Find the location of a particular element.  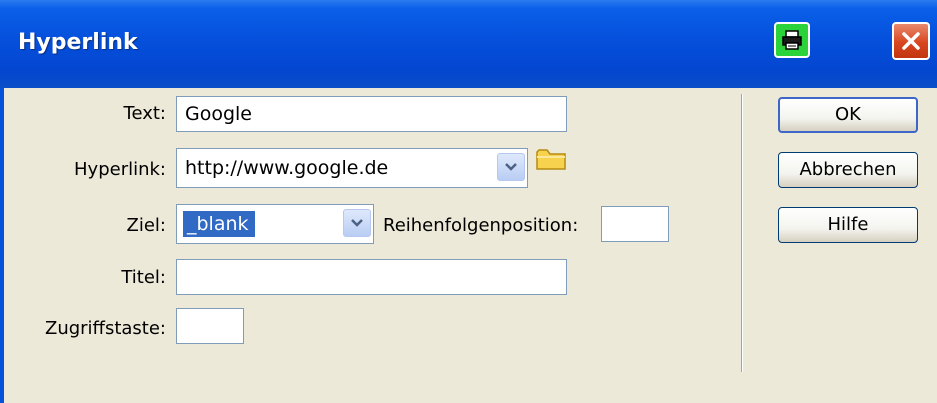

ziel-dropdown-button is located at coordinates (357, 223).